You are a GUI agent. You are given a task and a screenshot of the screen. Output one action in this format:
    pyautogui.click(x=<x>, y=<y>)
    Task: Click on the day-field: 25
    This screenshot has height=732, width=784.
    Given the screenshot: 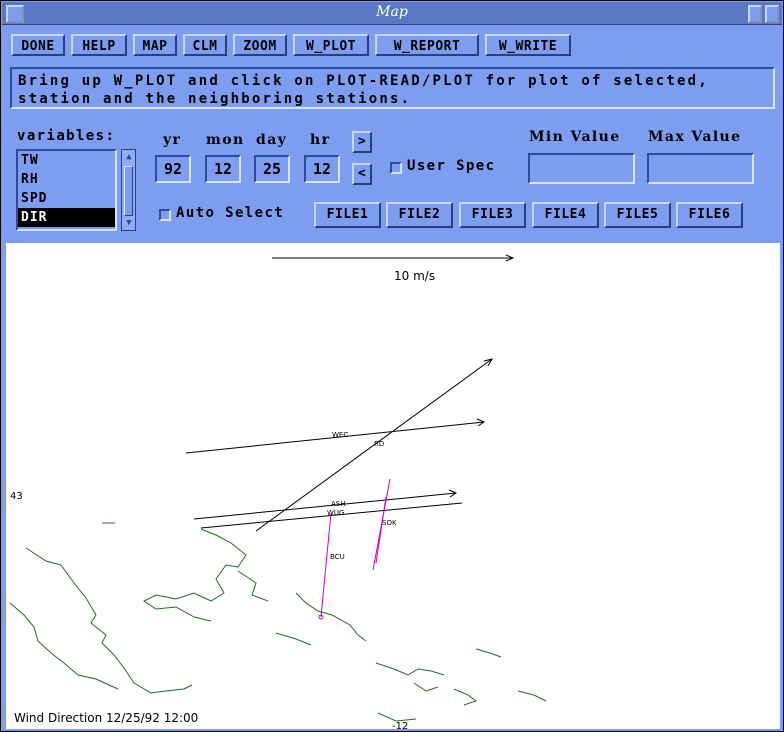 What is the action you would take?
    pyautogui.click(x=272, y=169)
    